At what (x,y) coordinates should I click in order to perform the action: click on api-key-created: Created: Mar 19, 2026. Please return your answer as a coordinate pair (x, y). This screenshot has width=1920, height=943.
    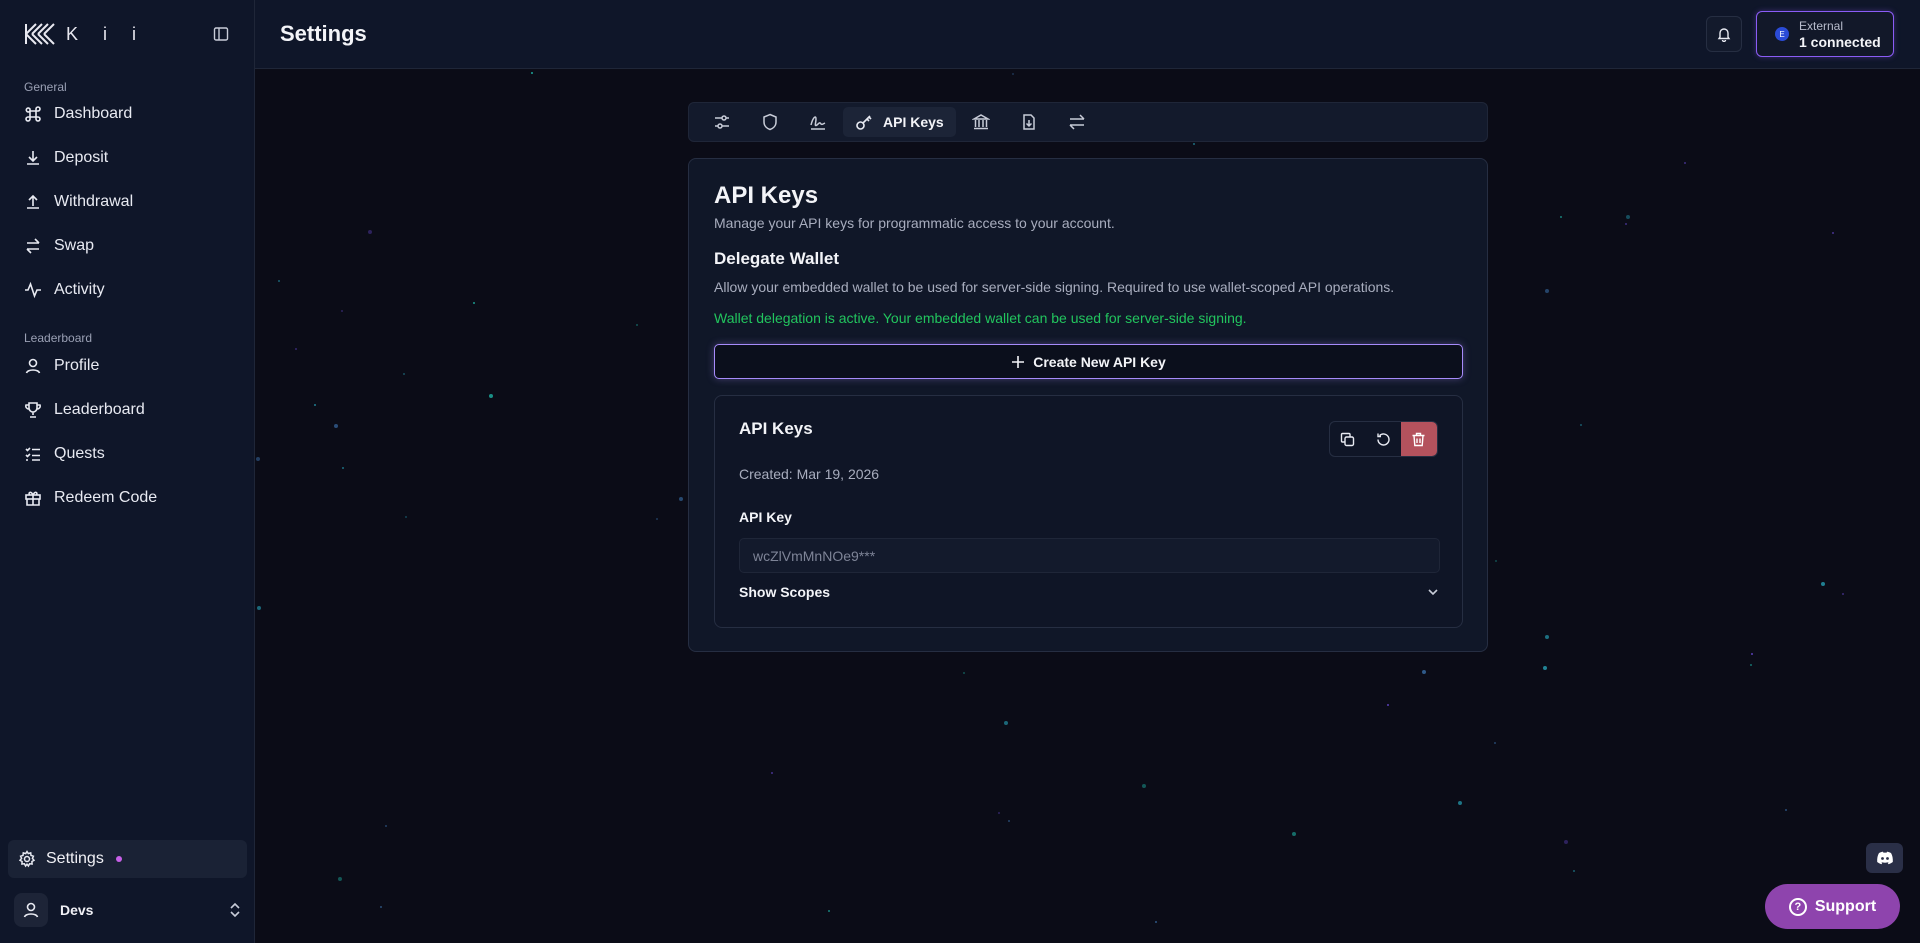
    Looking at the image, I should click on (809, 474).